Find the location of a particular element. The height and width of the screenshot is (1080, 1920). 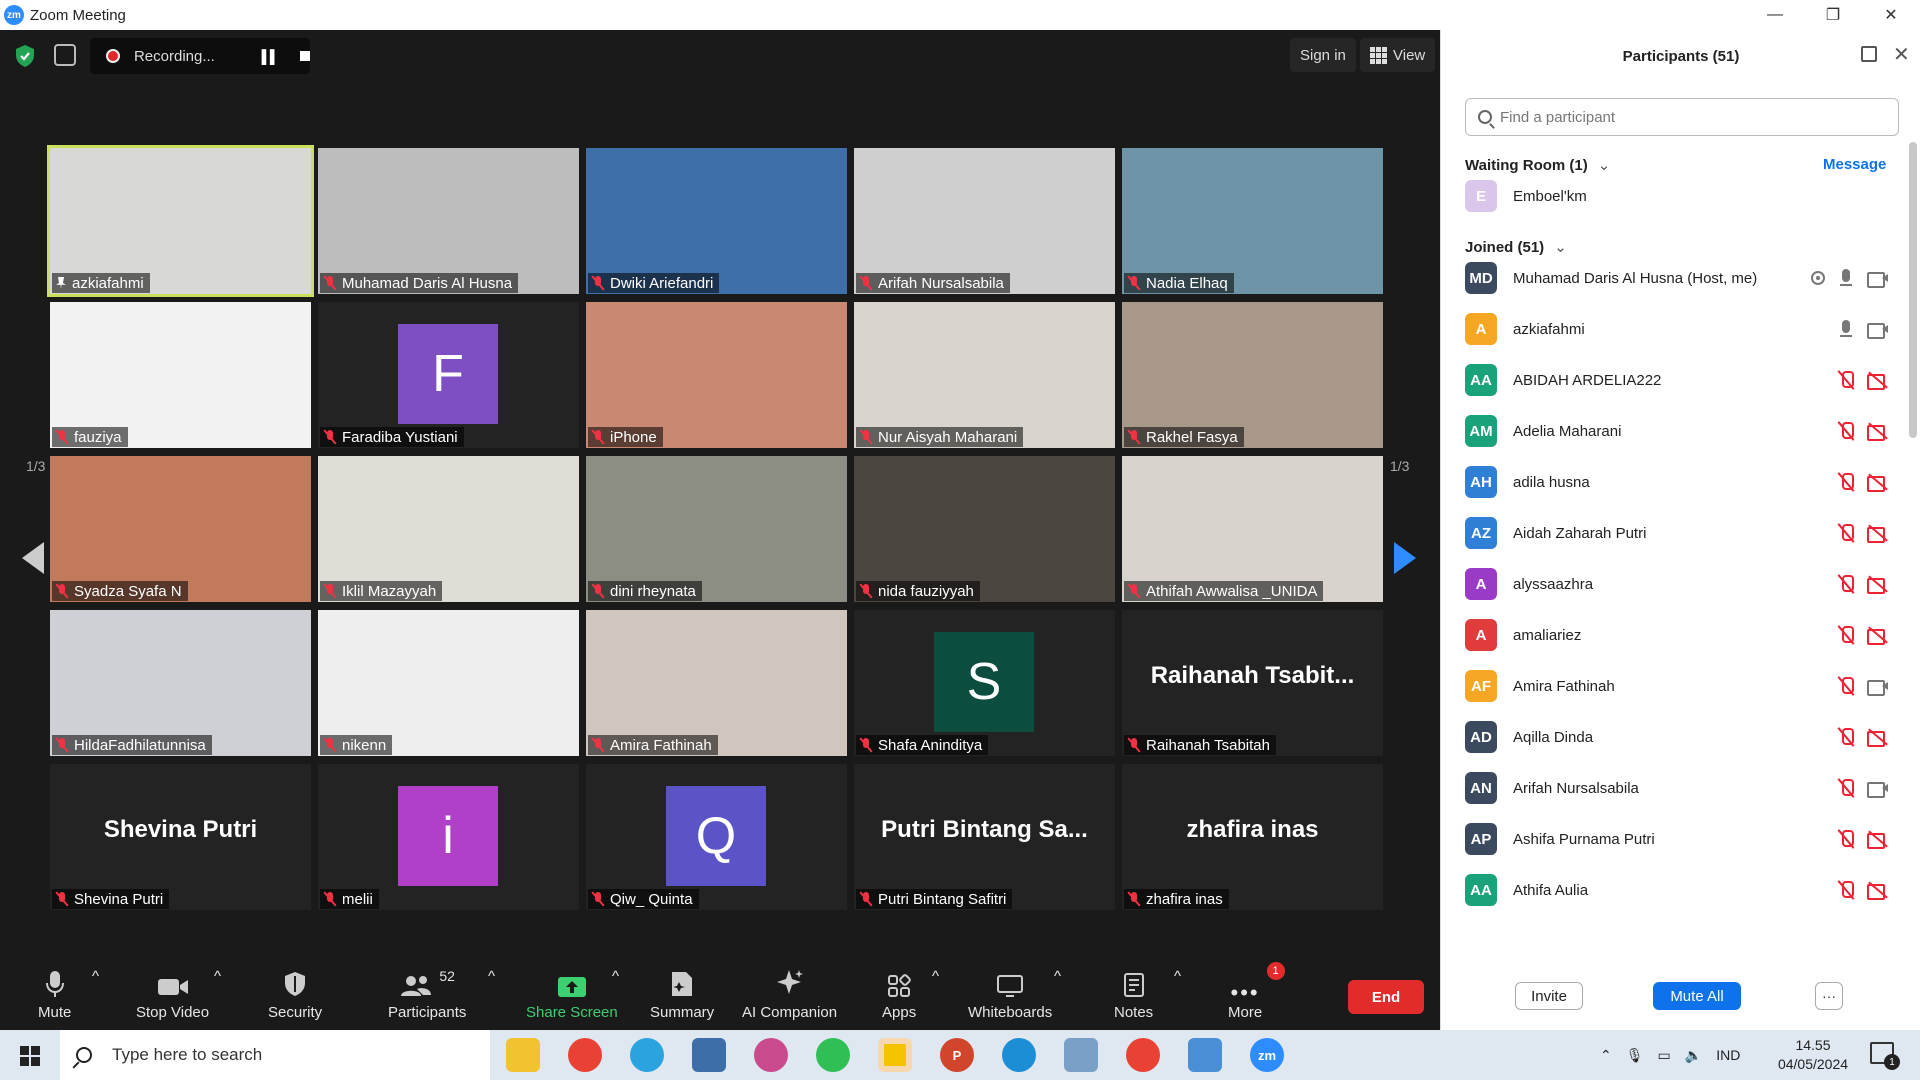

video-tile: Q Qiw_ Quinta is located at coordinates (716, 837).